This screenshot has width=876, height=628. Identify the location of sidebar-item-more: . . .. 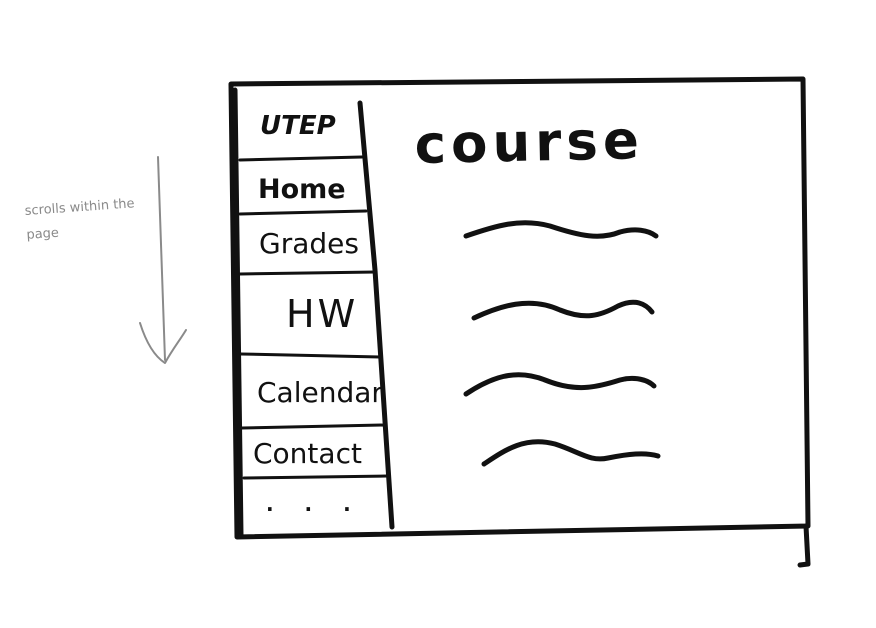
(314, 504).